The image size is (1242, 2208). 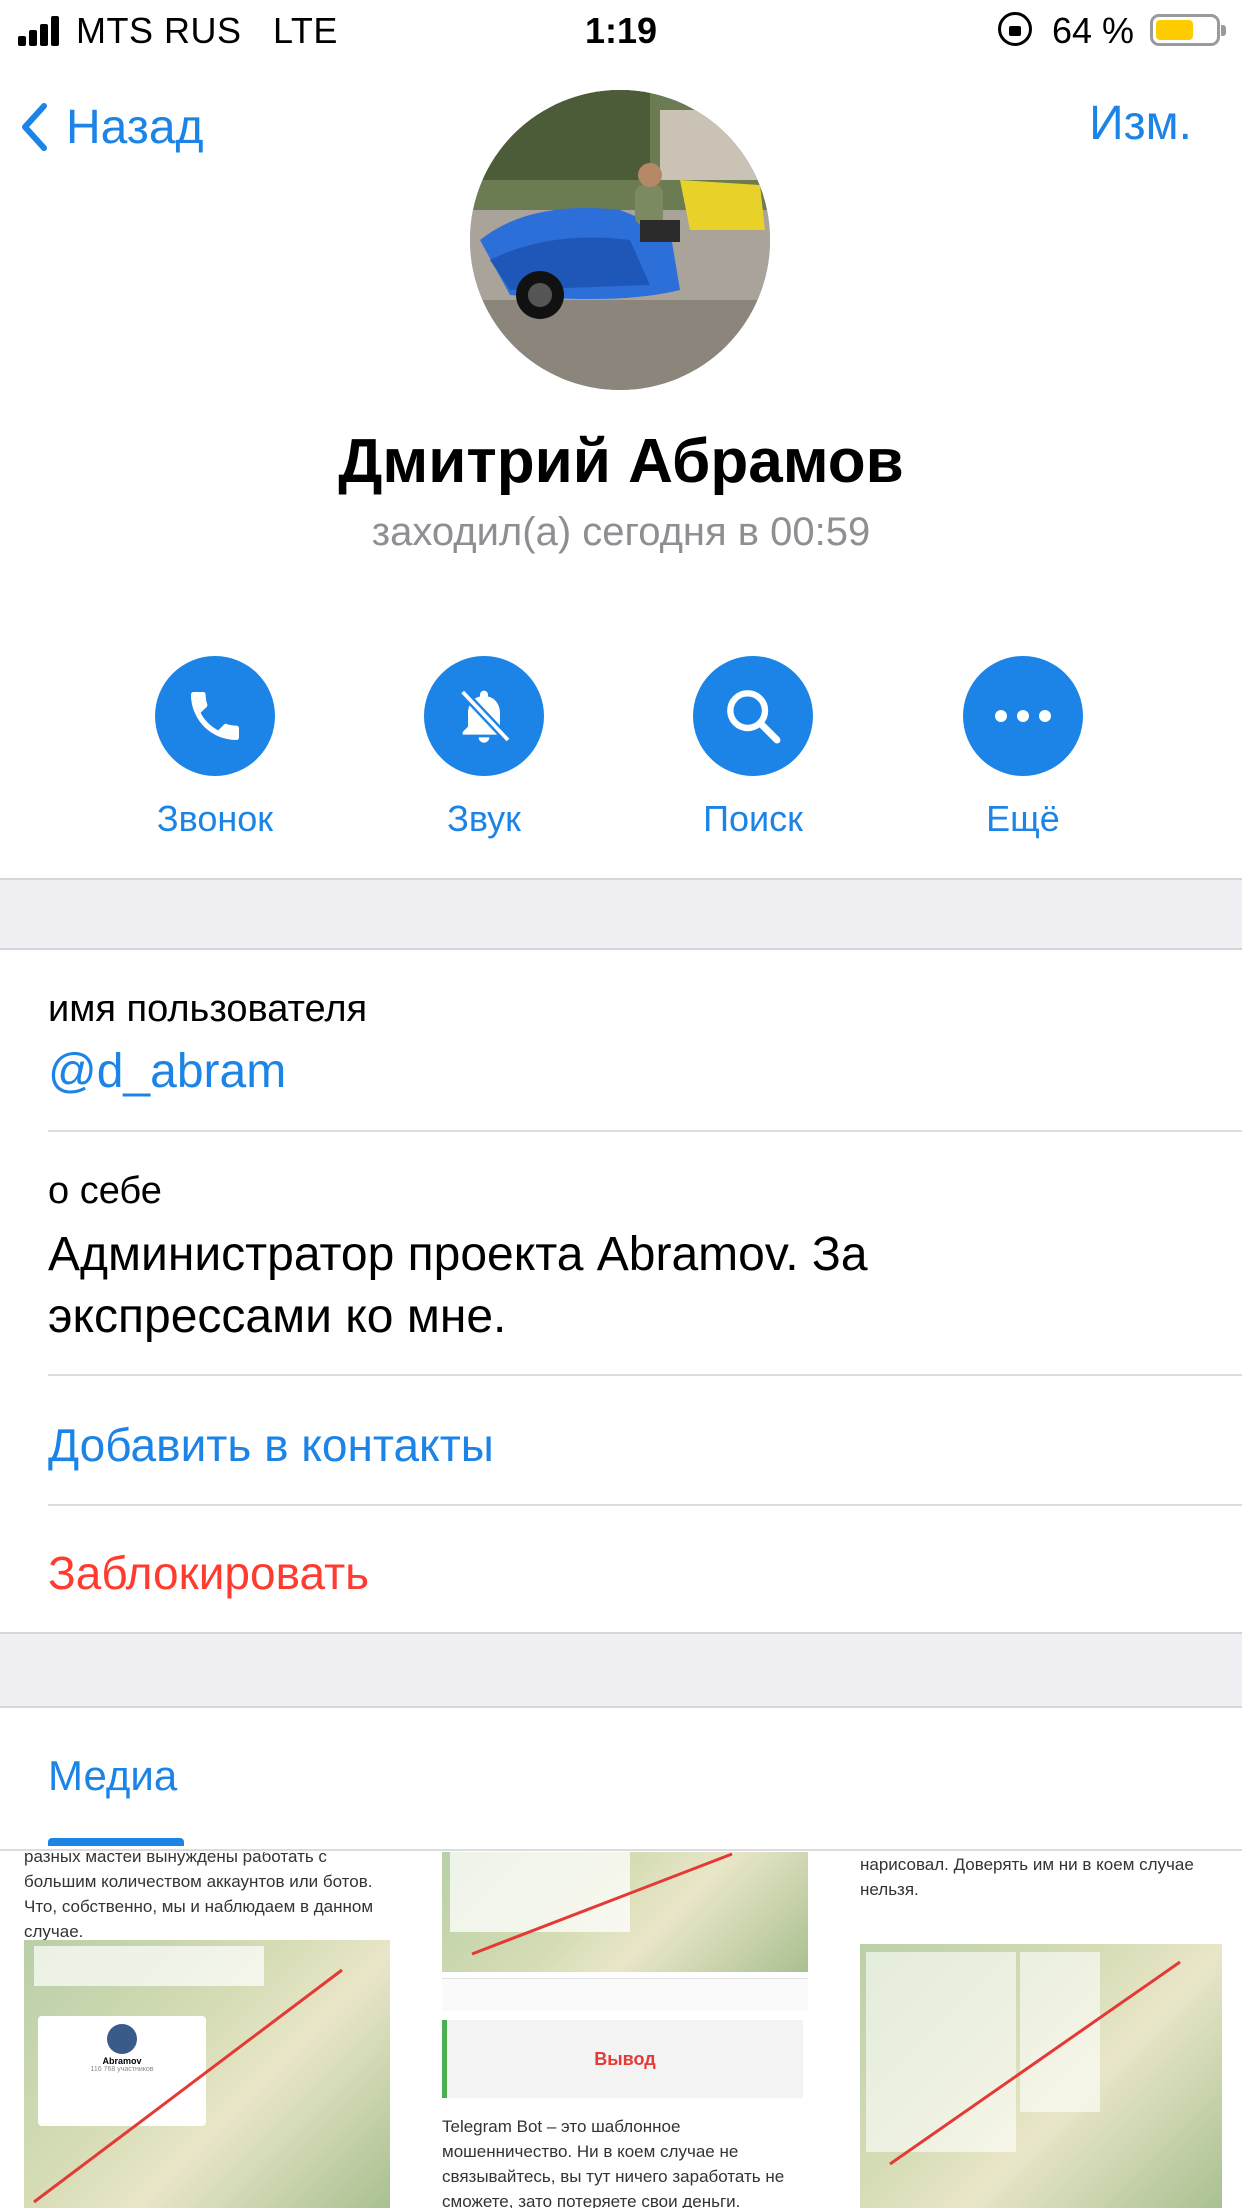 I want to click on more-button: Ещё, so click(x=1023, y=748).